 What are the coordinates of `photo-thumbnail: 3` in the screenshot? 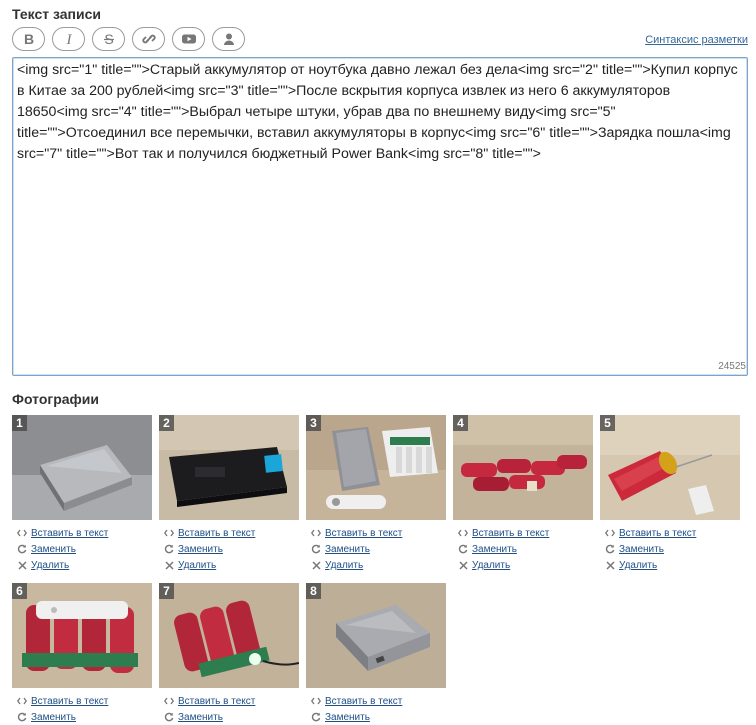 It's located at (376, 467).